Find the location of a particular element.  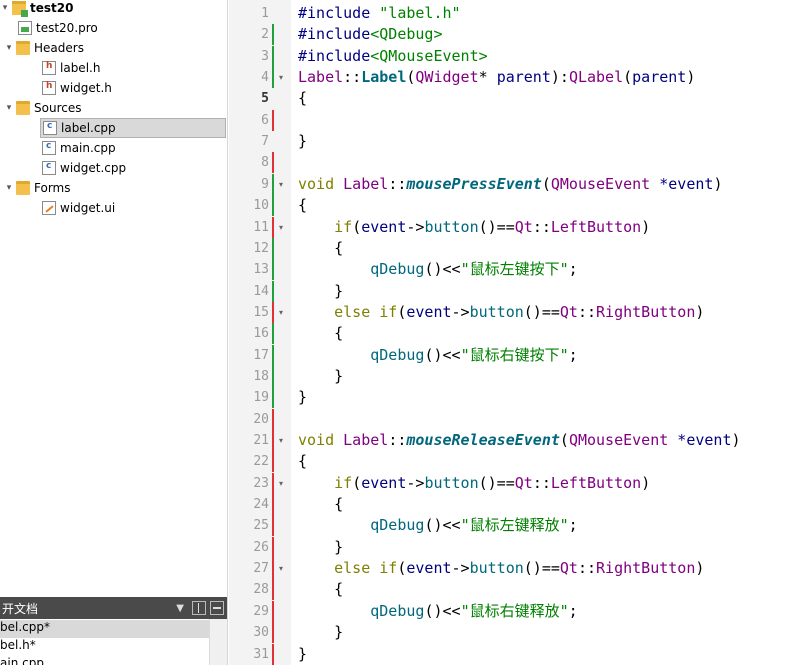

line-number: 19 is located at coordinates (261, 398).